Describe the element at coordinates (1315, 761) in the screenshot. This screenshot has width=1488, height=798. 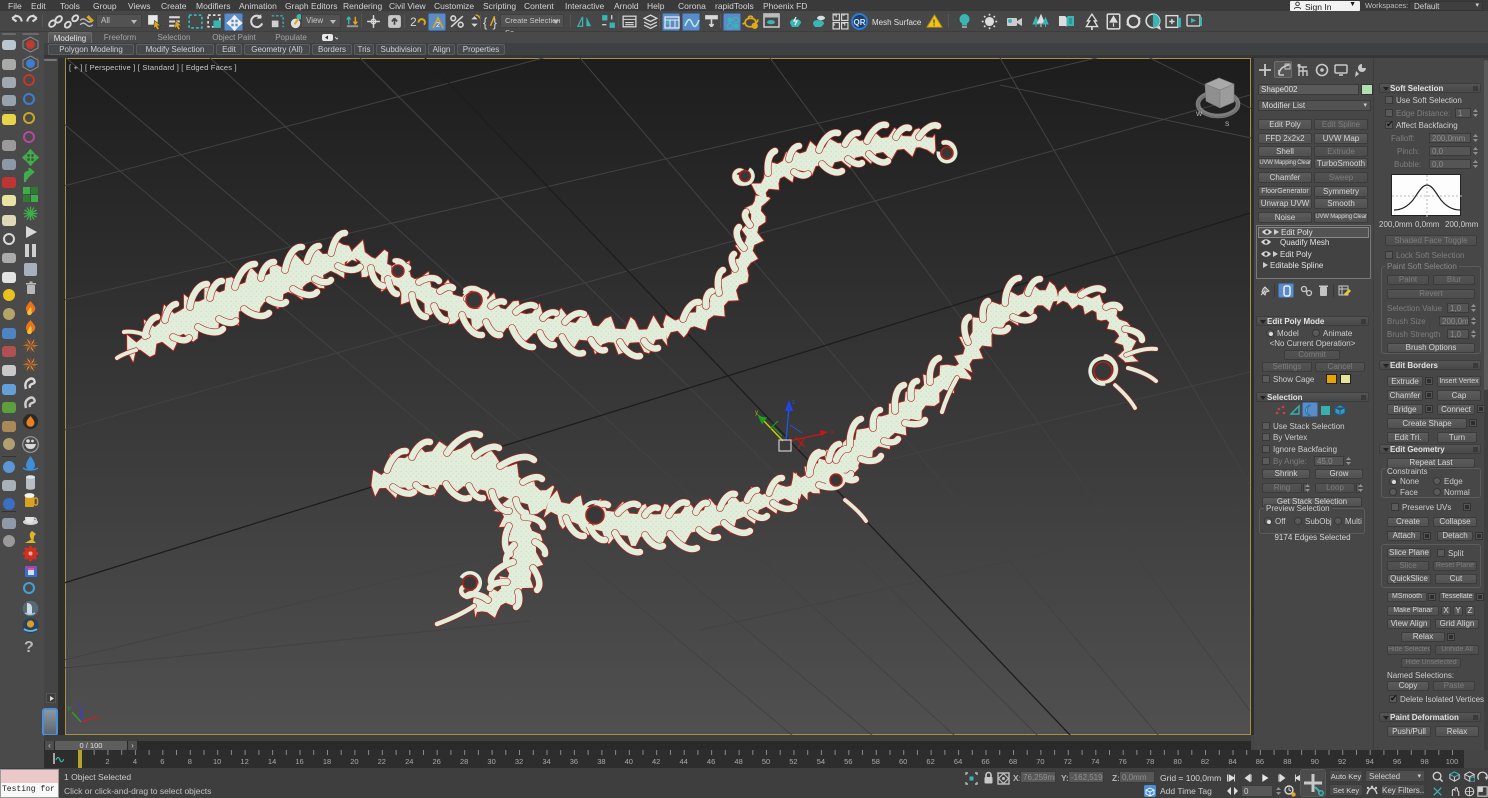
I see `svg-text: 90` at that location.